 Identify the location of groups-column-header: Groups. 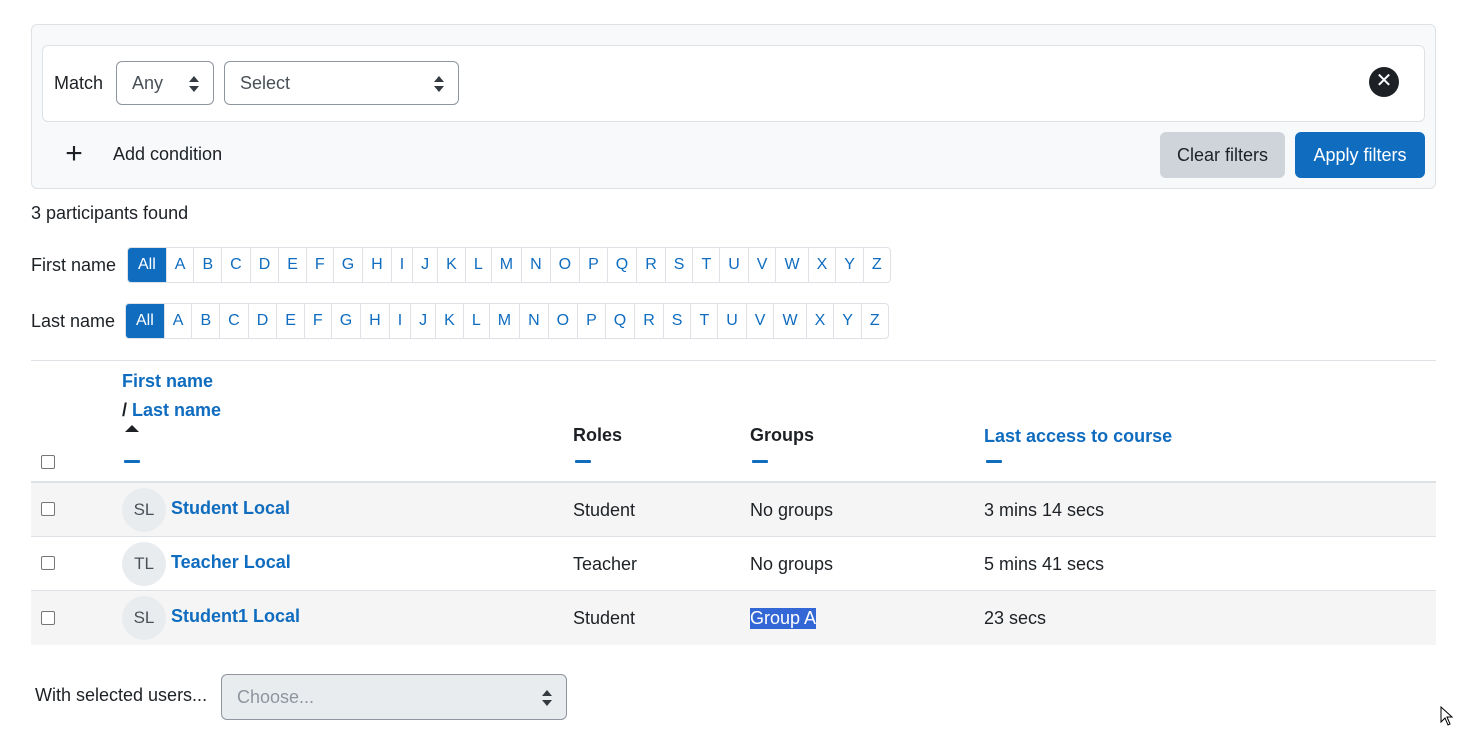
(782, 435).